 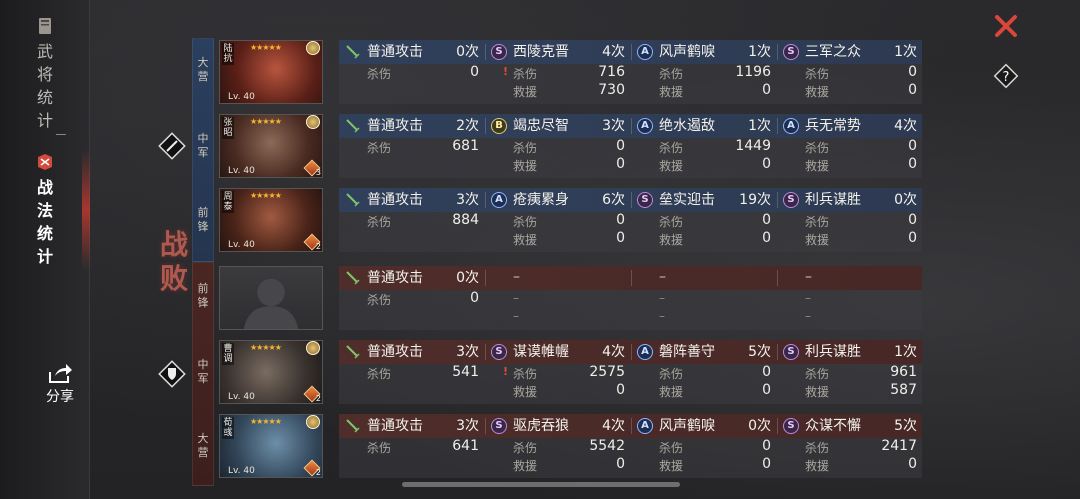 I want to click on tactic-count: 5次, so click(x=759, y=352).